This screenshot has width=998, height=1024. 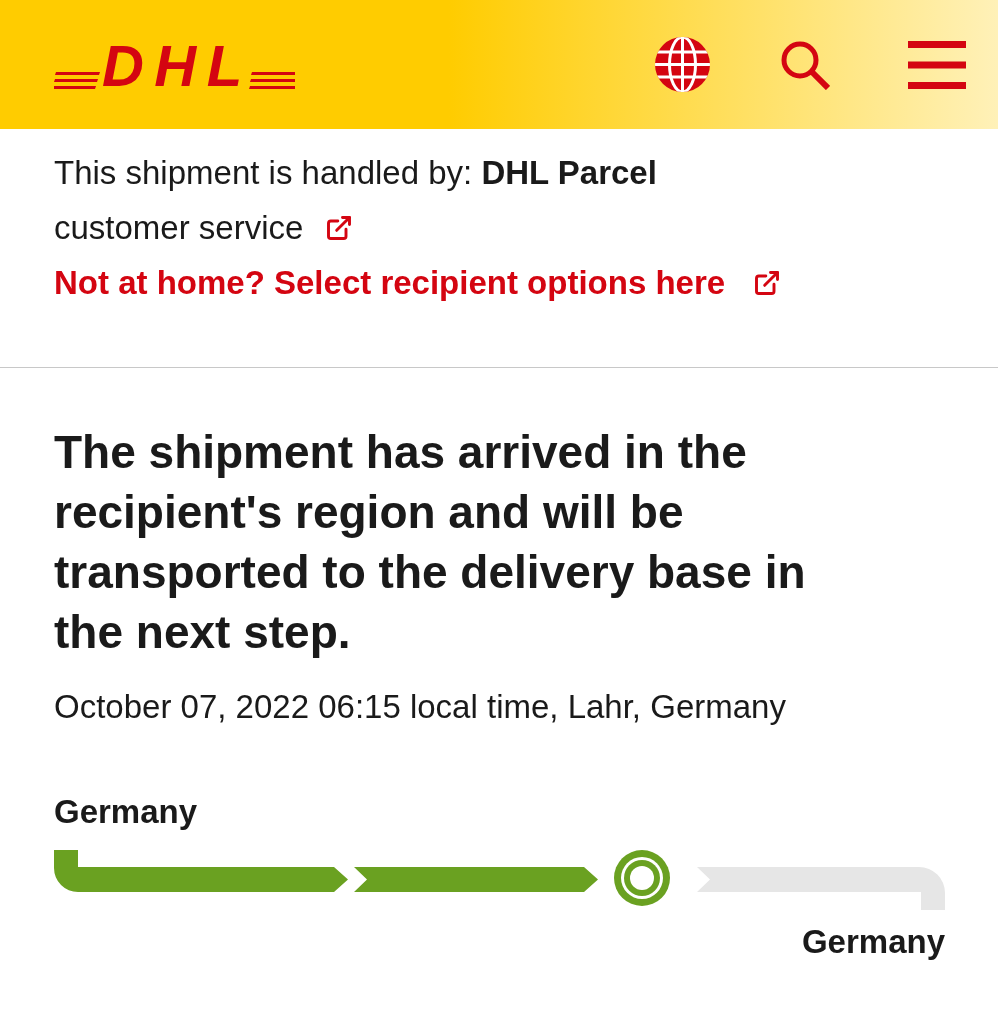 What do you see at coordinates (204, 227) in the screenshot?
I see `customer-service-link: customer service` at bounding box center [204, 227].